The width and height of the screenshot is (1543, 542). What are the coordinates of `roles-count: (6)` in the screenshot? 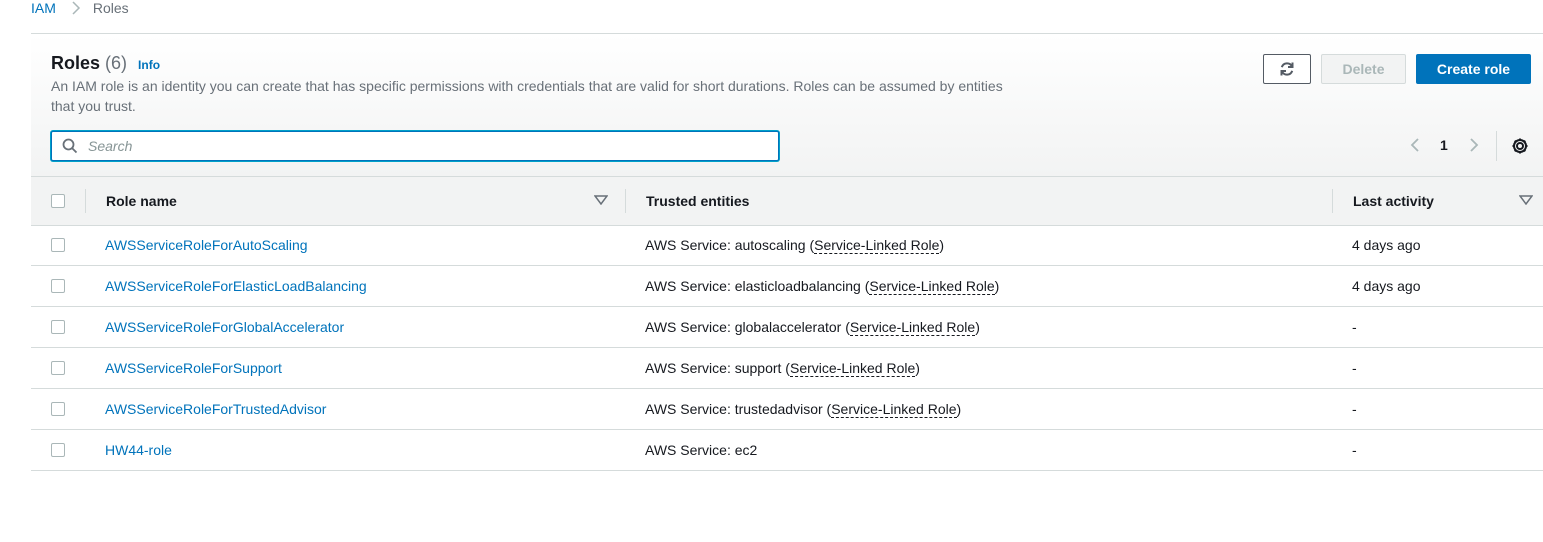 It's located at (116, 63).